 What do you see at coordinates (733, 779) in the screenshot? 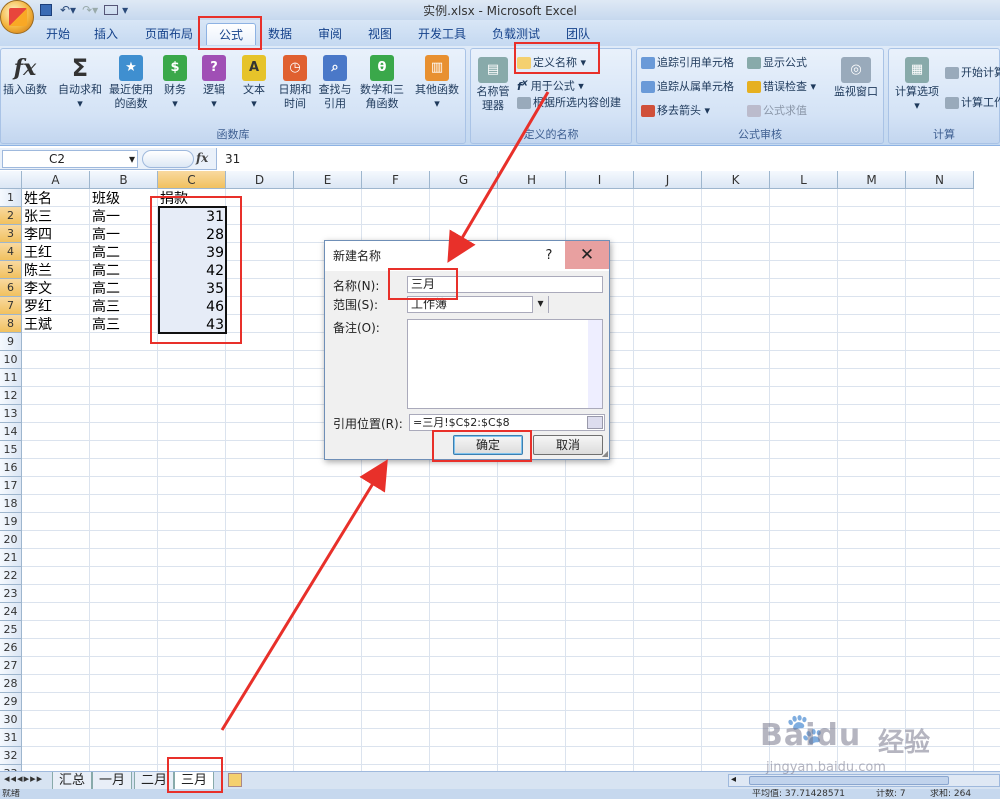
I see `scroll-left-icon: ◂` at bounding box center [733, 779].